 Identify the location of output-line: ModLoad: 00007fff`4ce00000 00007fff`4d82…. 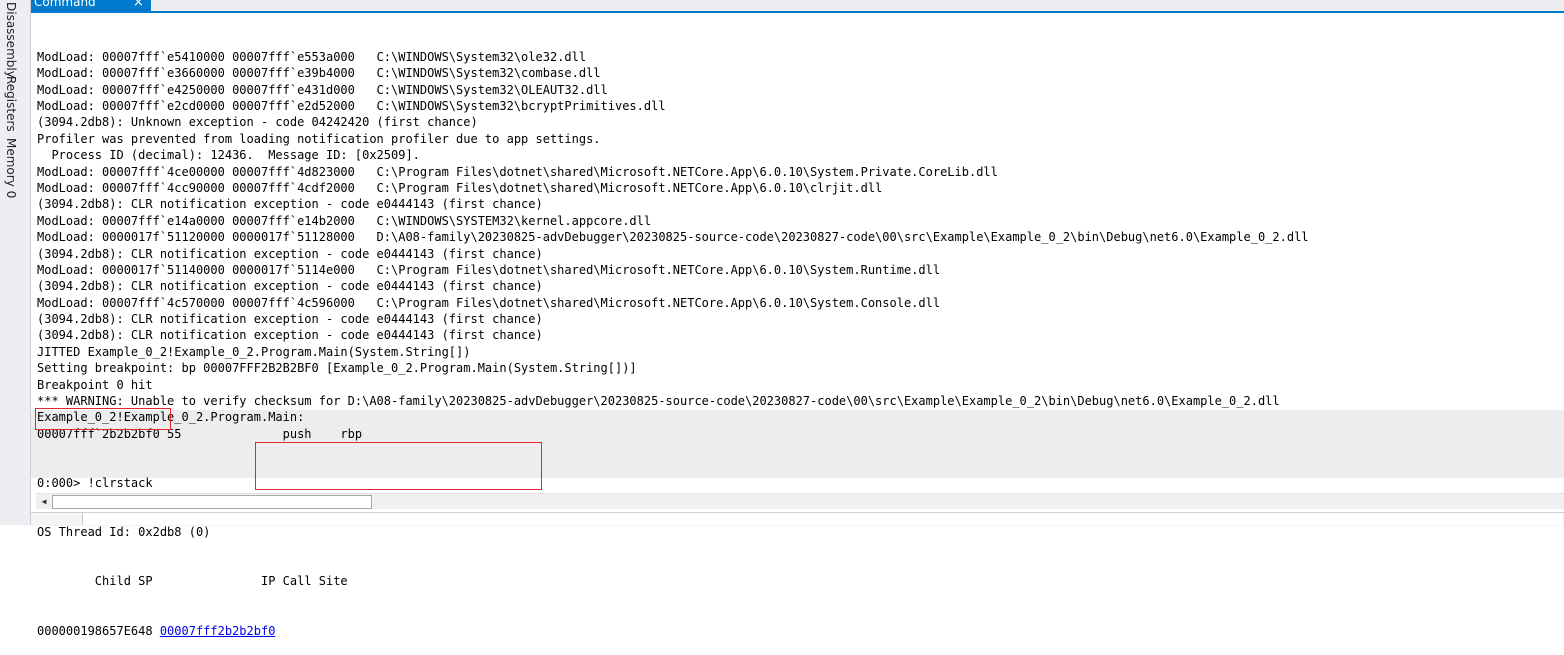
(517, 171).